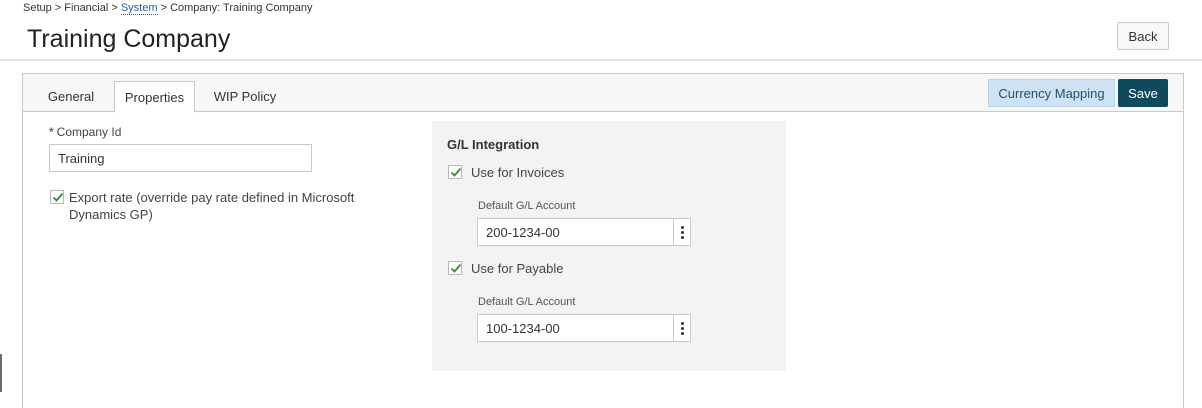  Describe the element at coordinates (527, 302) in the screenshot. I see `payable-account-label: Default G/L Account` at that location.